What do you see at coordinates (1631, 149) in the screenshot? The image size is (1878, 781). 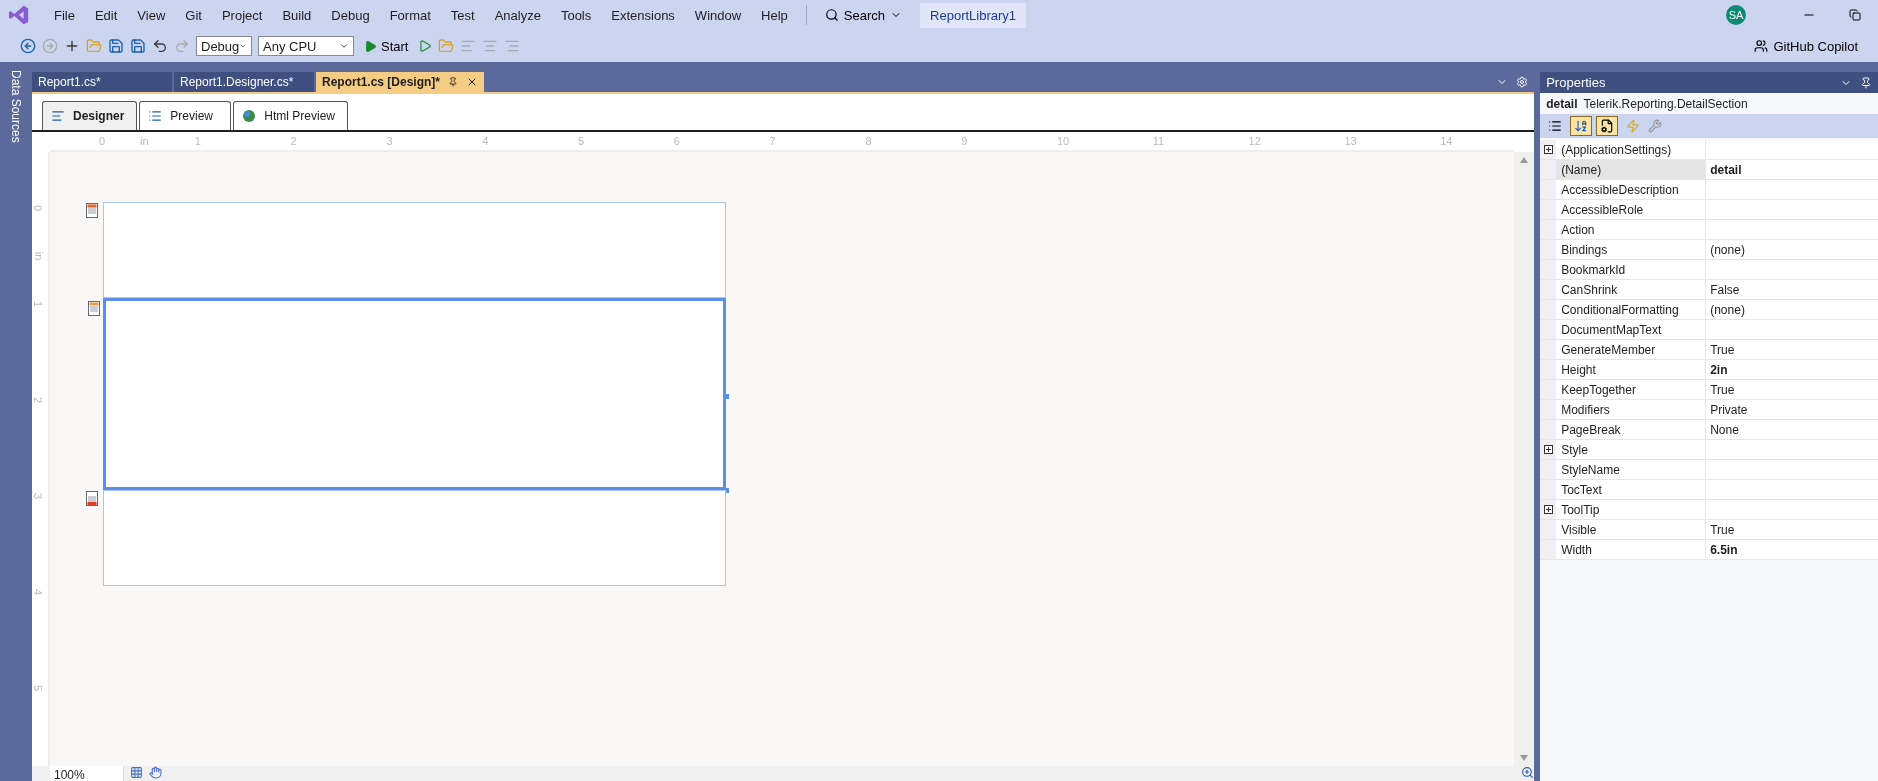 I see `property-name: (ApplicationSettings)` at bounding box center [1631, 149].